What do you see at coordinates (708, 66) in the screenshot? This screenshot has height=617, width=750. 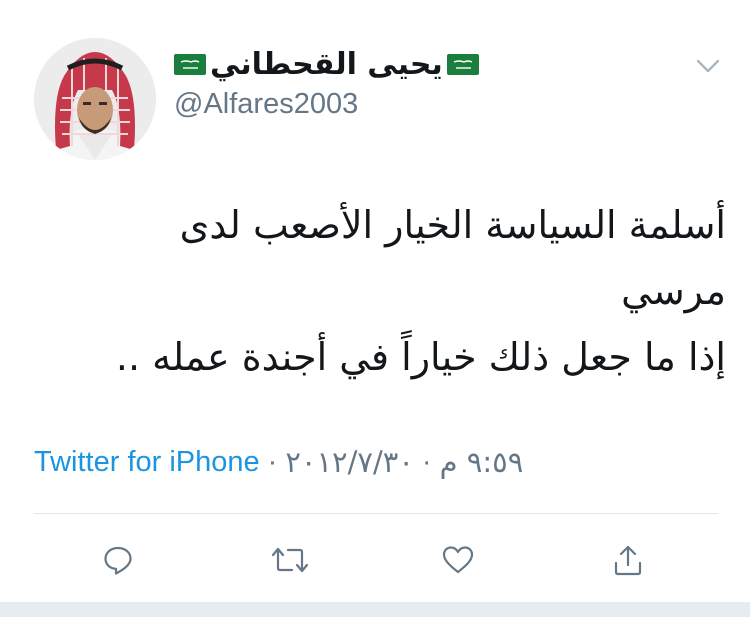 I see `chevron-down-icon` at bounding box center [708, 66].